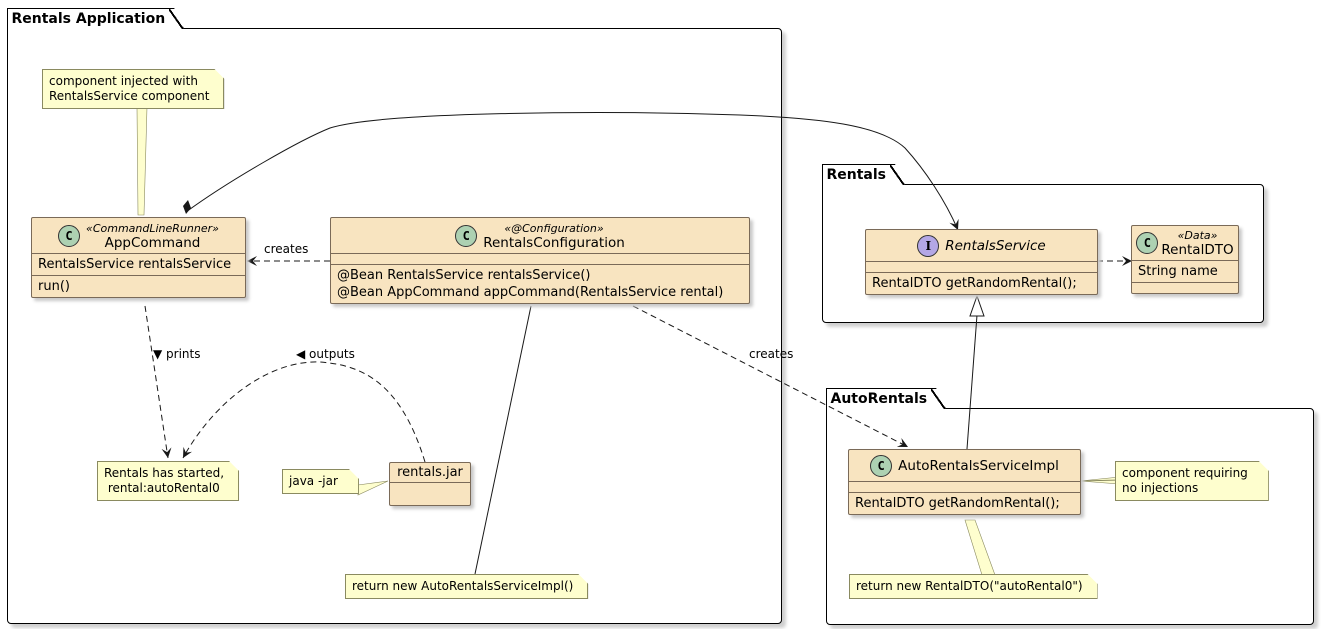 The width and height of the screenshot is (1325, 629). What do you see at coordinates (152, 243) in the screenshot?
I see `class-name: AppCommand` at bounding box center [152, 243].